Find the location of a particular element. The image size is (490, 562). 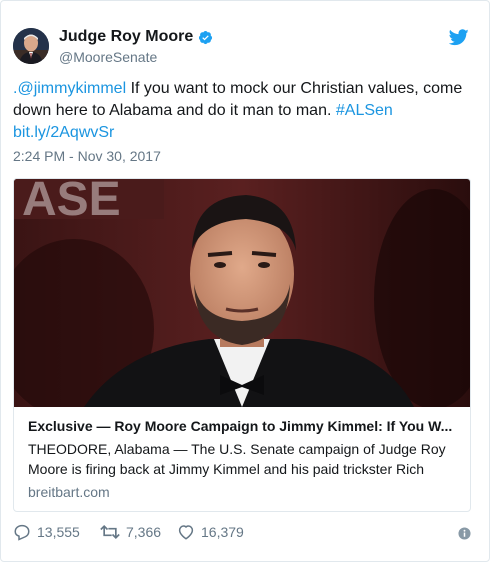

mention-link: .@jimmykimmel is located at coordinates (69, 88).